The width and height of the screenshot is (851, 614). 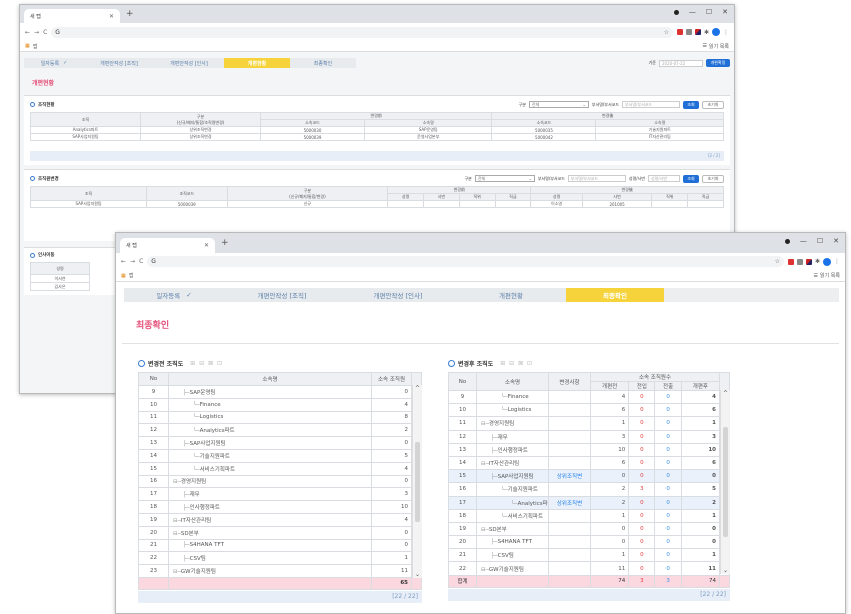 What do you see at coordinates (280, 545) in the screenshot?
I see `table-row: 21 ├─S4HANA TFT 0` at bounding box center [280, 545].